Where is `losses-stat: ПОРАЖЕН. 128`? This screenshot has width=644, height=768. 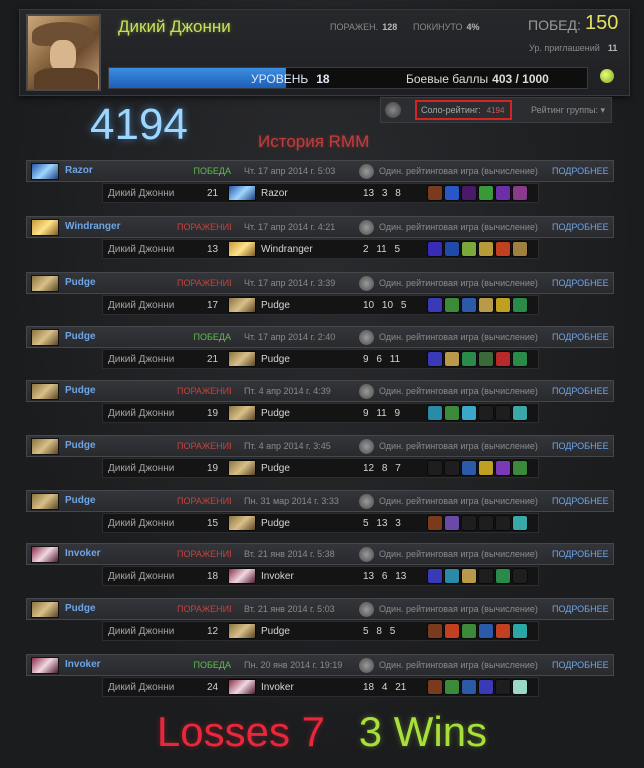
losses-stat: ПОРАЖЕН. 128 is located at coordinates (363, 27).